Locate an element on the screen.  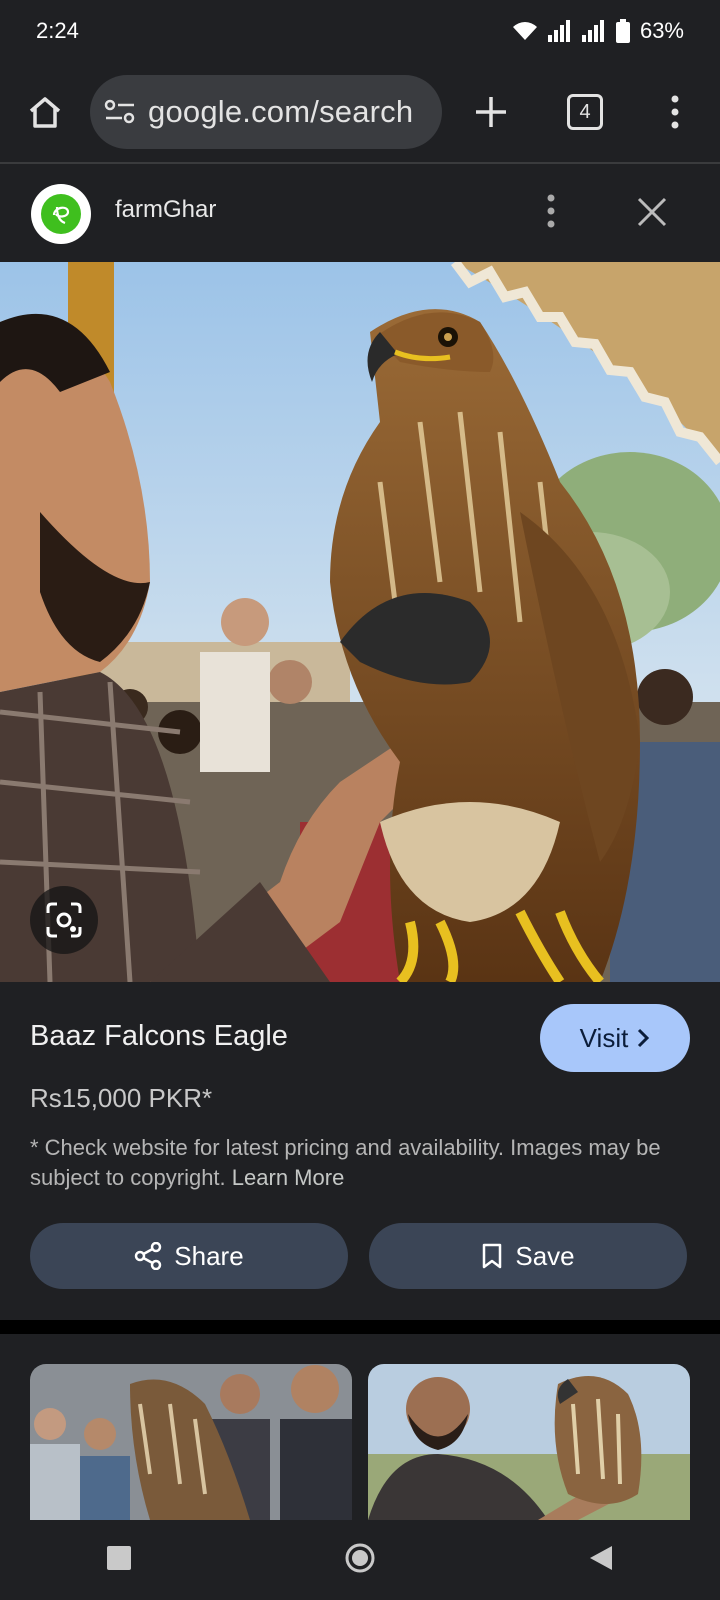
home-circle-icon is located at coordinates (360, 1557).